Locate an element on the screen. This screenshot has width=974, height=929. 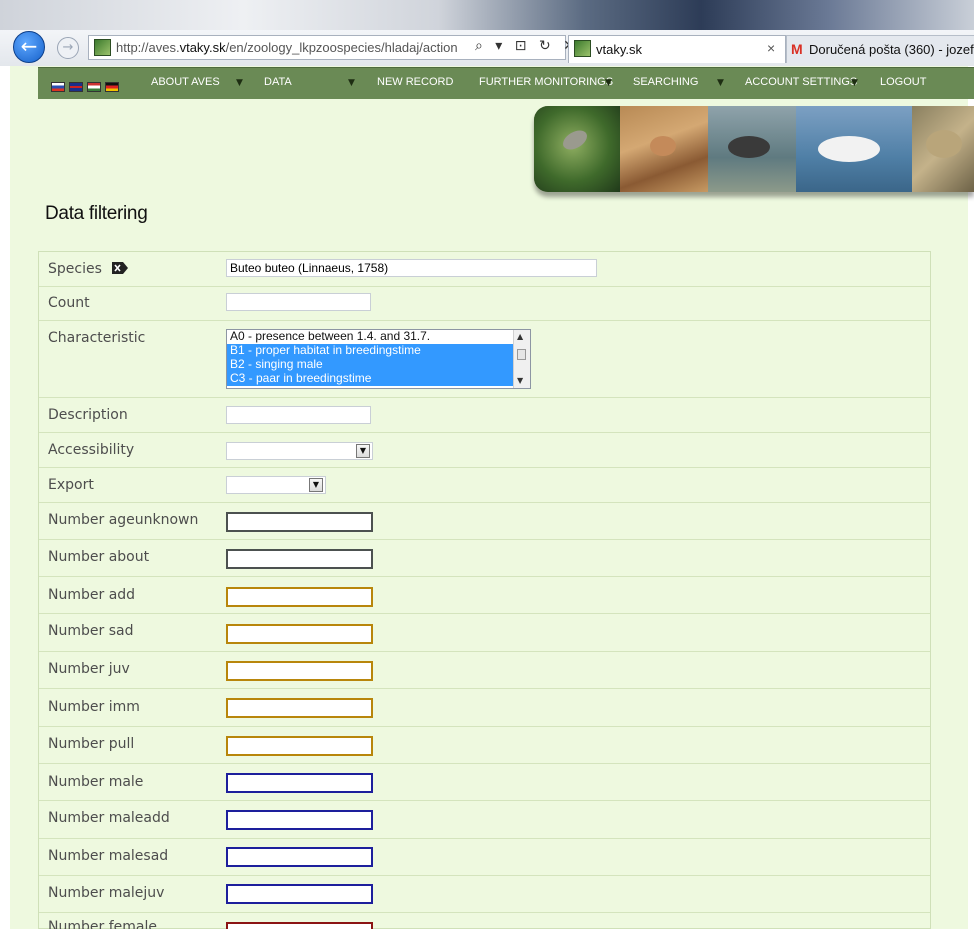
language-flags is located at coordinates (87, 86).